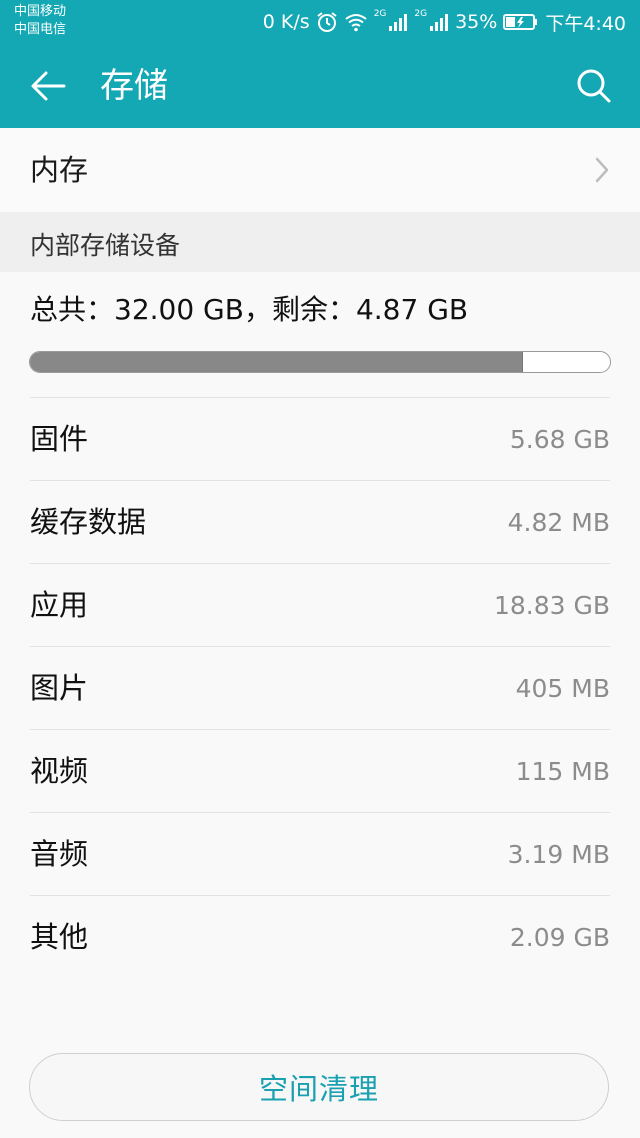 This screenshot has width=640, height=1138. What do you see at coordinates (602, 172) in the screenshot?
I see `chevron-right-icon` at bounding box center [602, 172].